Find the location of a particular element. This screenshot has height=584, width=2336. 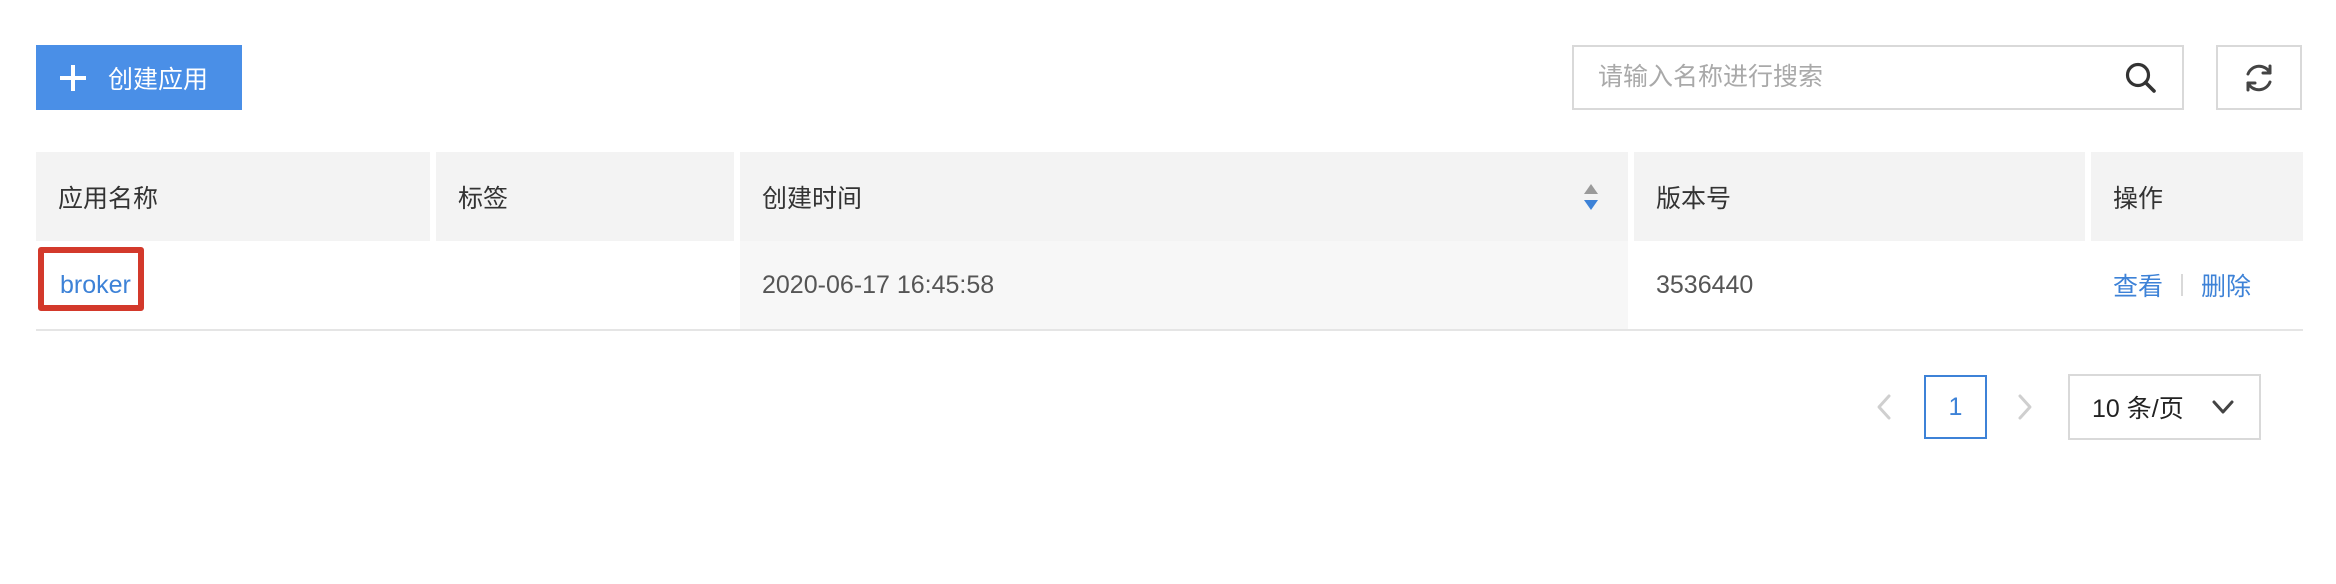

column-header-app-name: 应用名称 is located at coordinates (108, 198).